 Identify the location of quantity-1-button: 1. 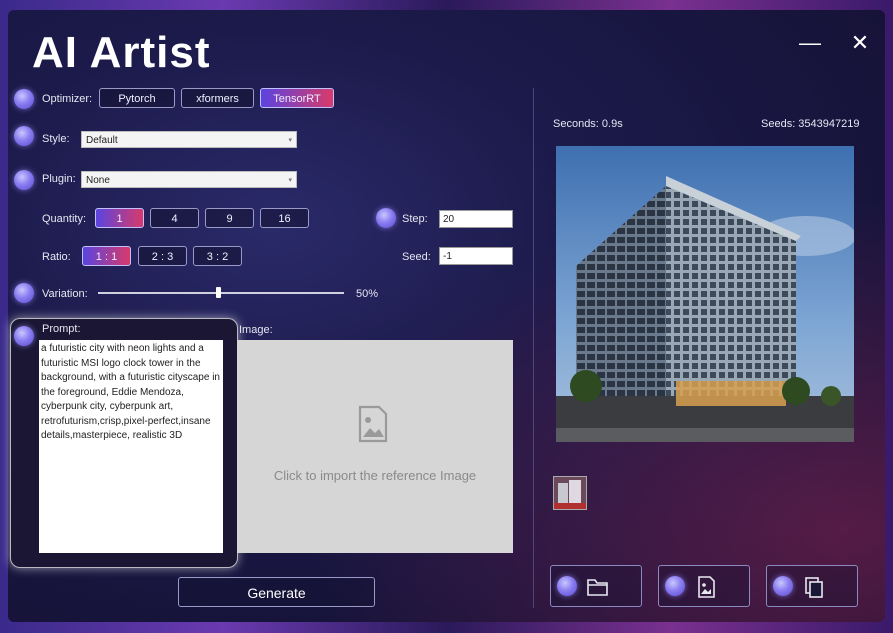
(119, 218).